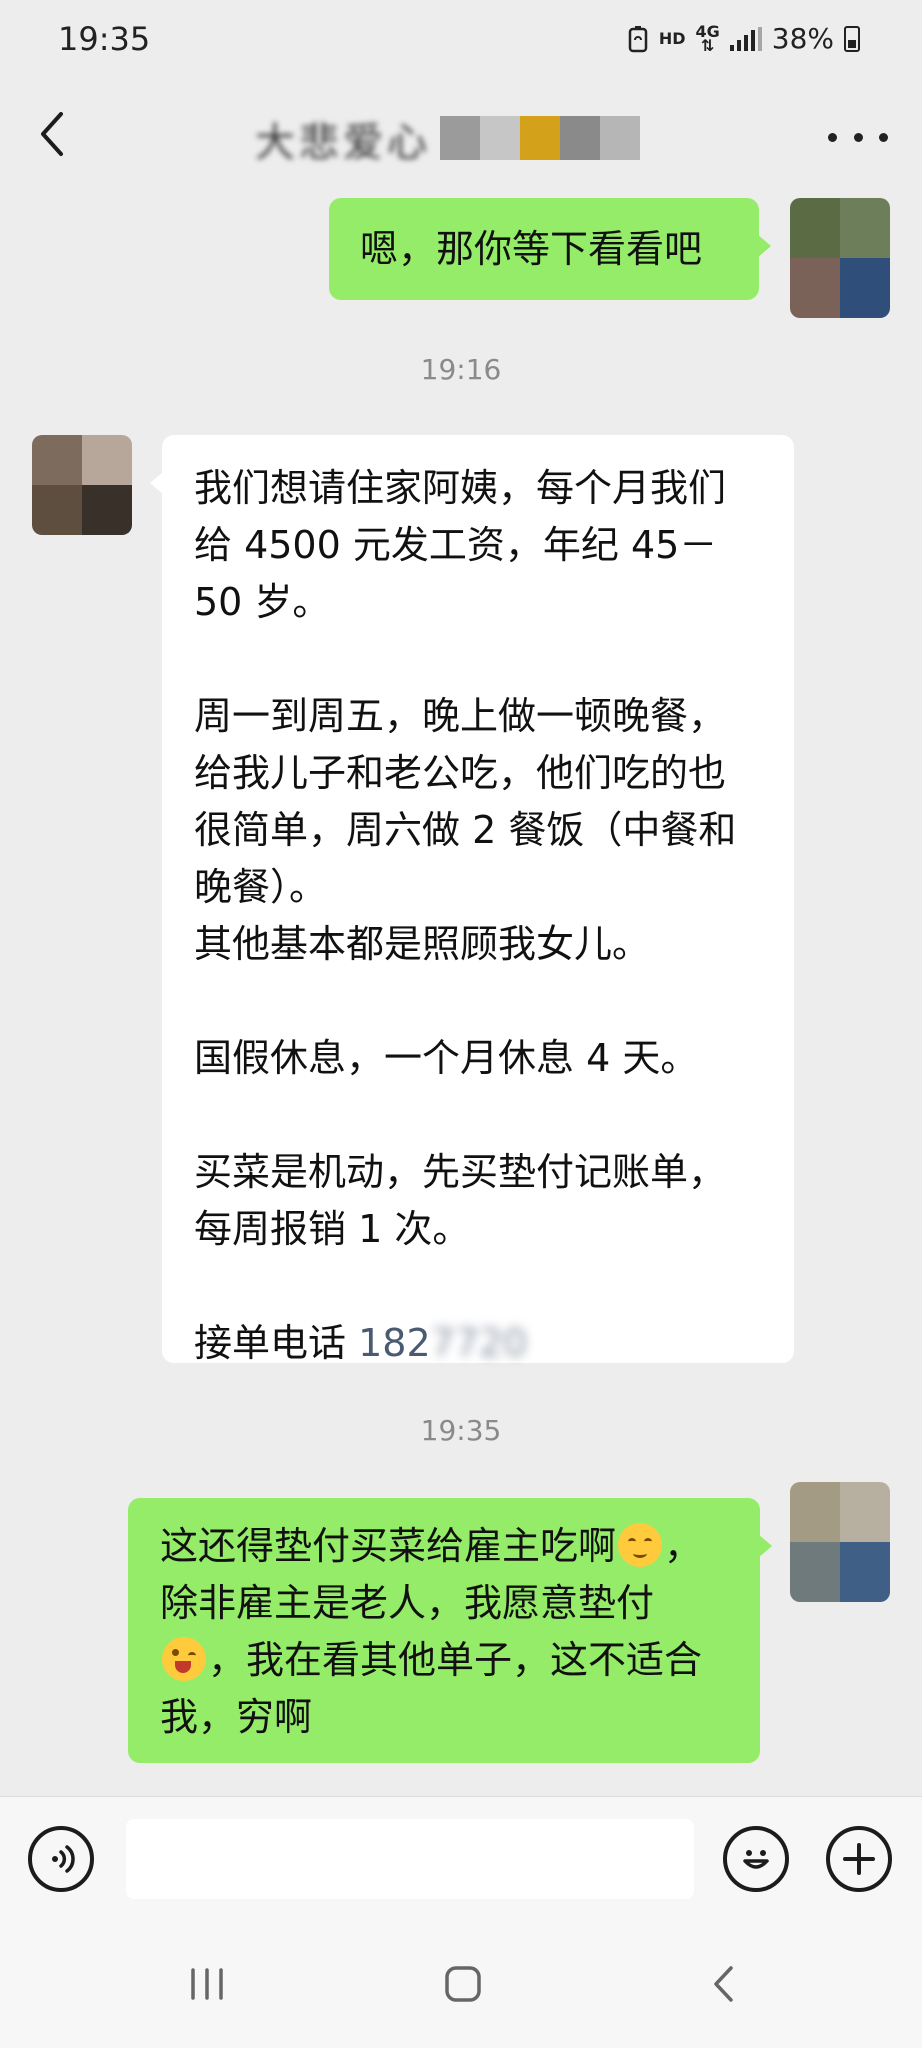 The height and width of the screenshot is (2048, 922). I want to click on winking-face-tongue-icon, so click(184, 1659).